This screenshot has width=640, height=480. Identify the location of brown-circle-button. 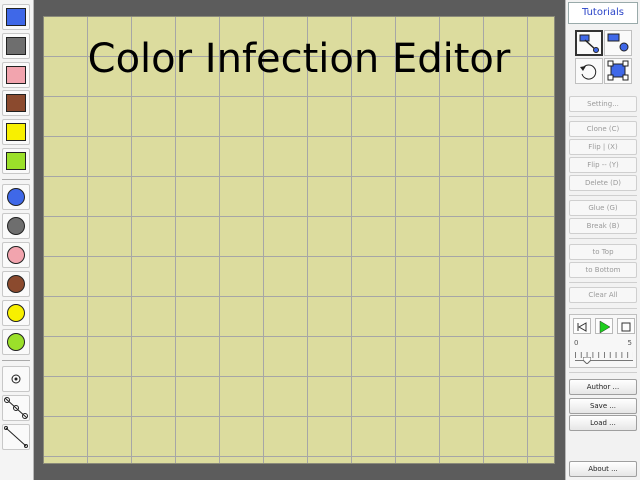
(16, 284).